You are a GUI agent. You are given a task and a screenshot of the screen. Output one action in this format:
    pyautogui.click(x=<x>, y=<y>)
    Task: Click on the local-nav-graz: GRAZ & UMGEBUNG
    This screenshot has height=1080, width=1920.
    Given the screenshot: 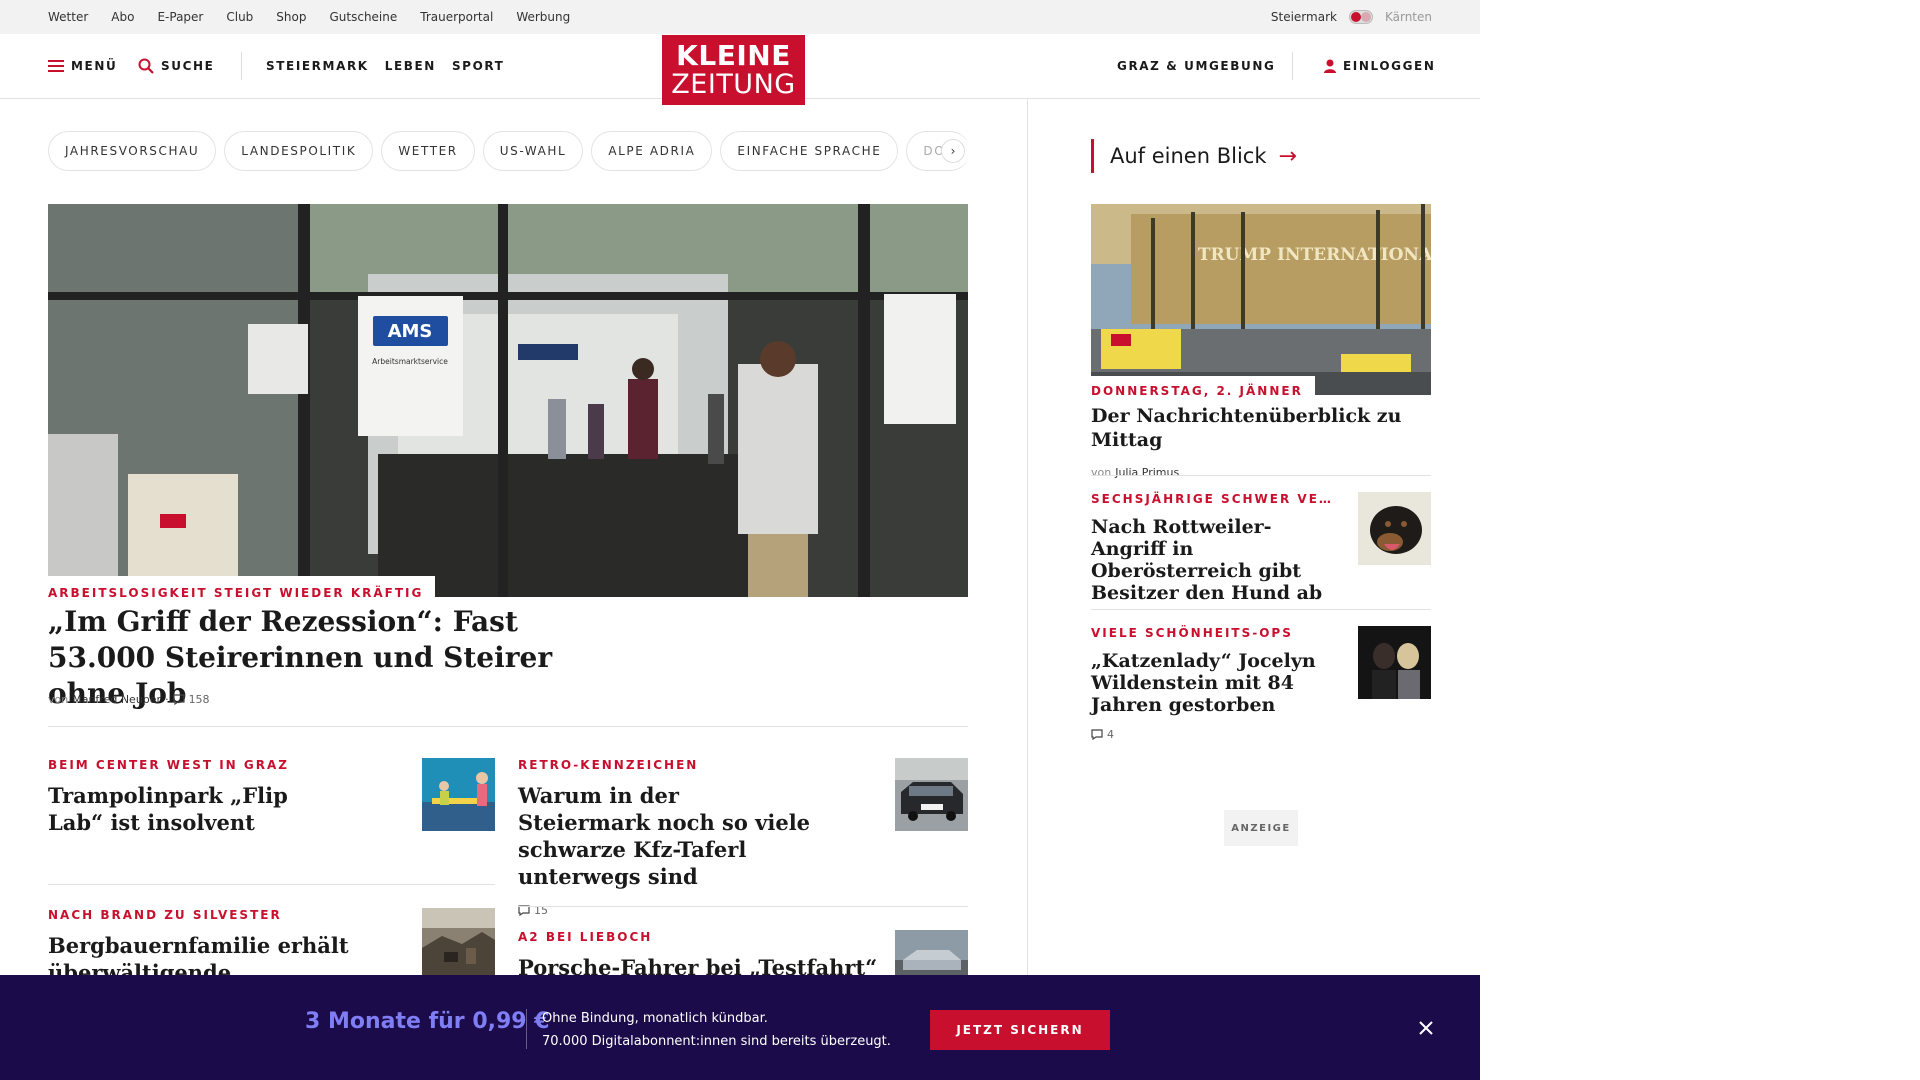 What is the action you would take?
    pyautogui.click(x=1196, y=66)
    